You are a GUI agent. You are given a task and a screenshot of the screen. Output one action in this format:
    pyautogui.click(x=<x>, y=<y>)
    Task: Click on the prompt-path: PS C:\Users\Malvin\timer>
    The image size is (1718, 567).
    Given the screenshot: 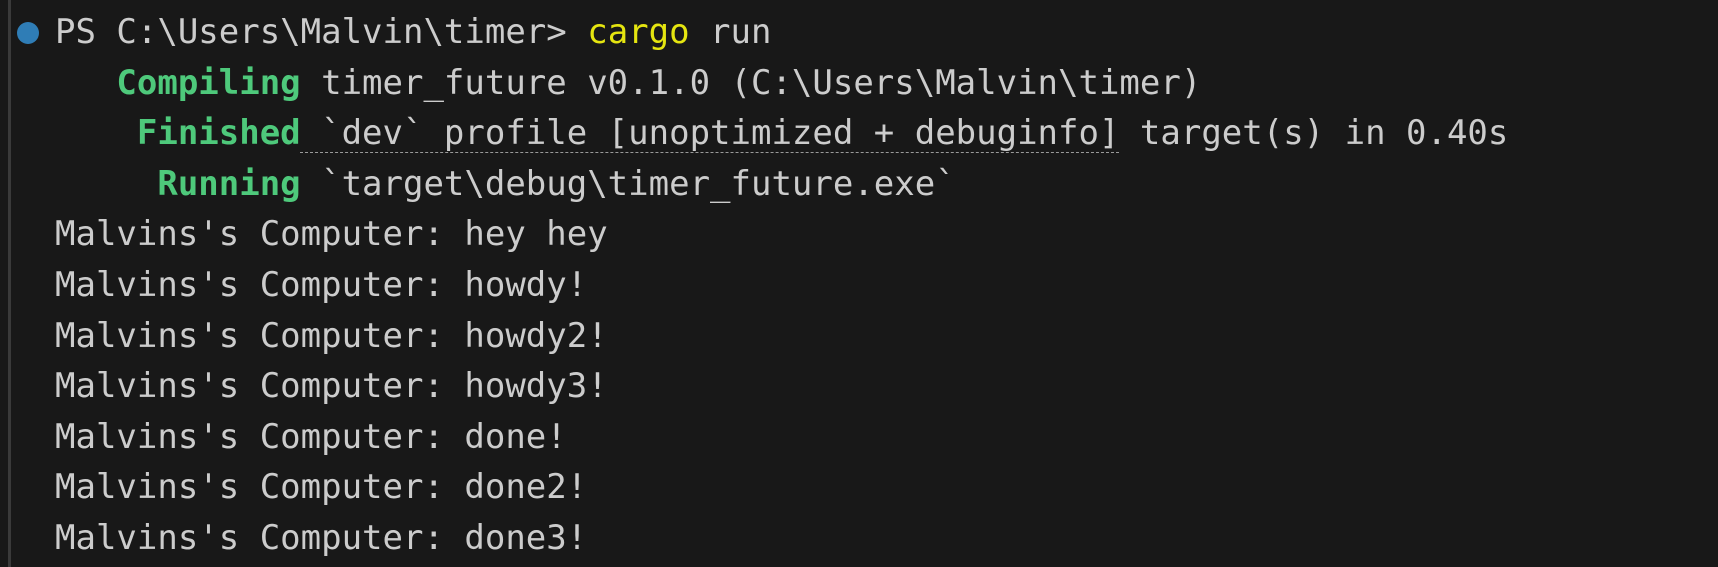 What is the action you would take?
    pyautogui.click(x=321, y=32)
    